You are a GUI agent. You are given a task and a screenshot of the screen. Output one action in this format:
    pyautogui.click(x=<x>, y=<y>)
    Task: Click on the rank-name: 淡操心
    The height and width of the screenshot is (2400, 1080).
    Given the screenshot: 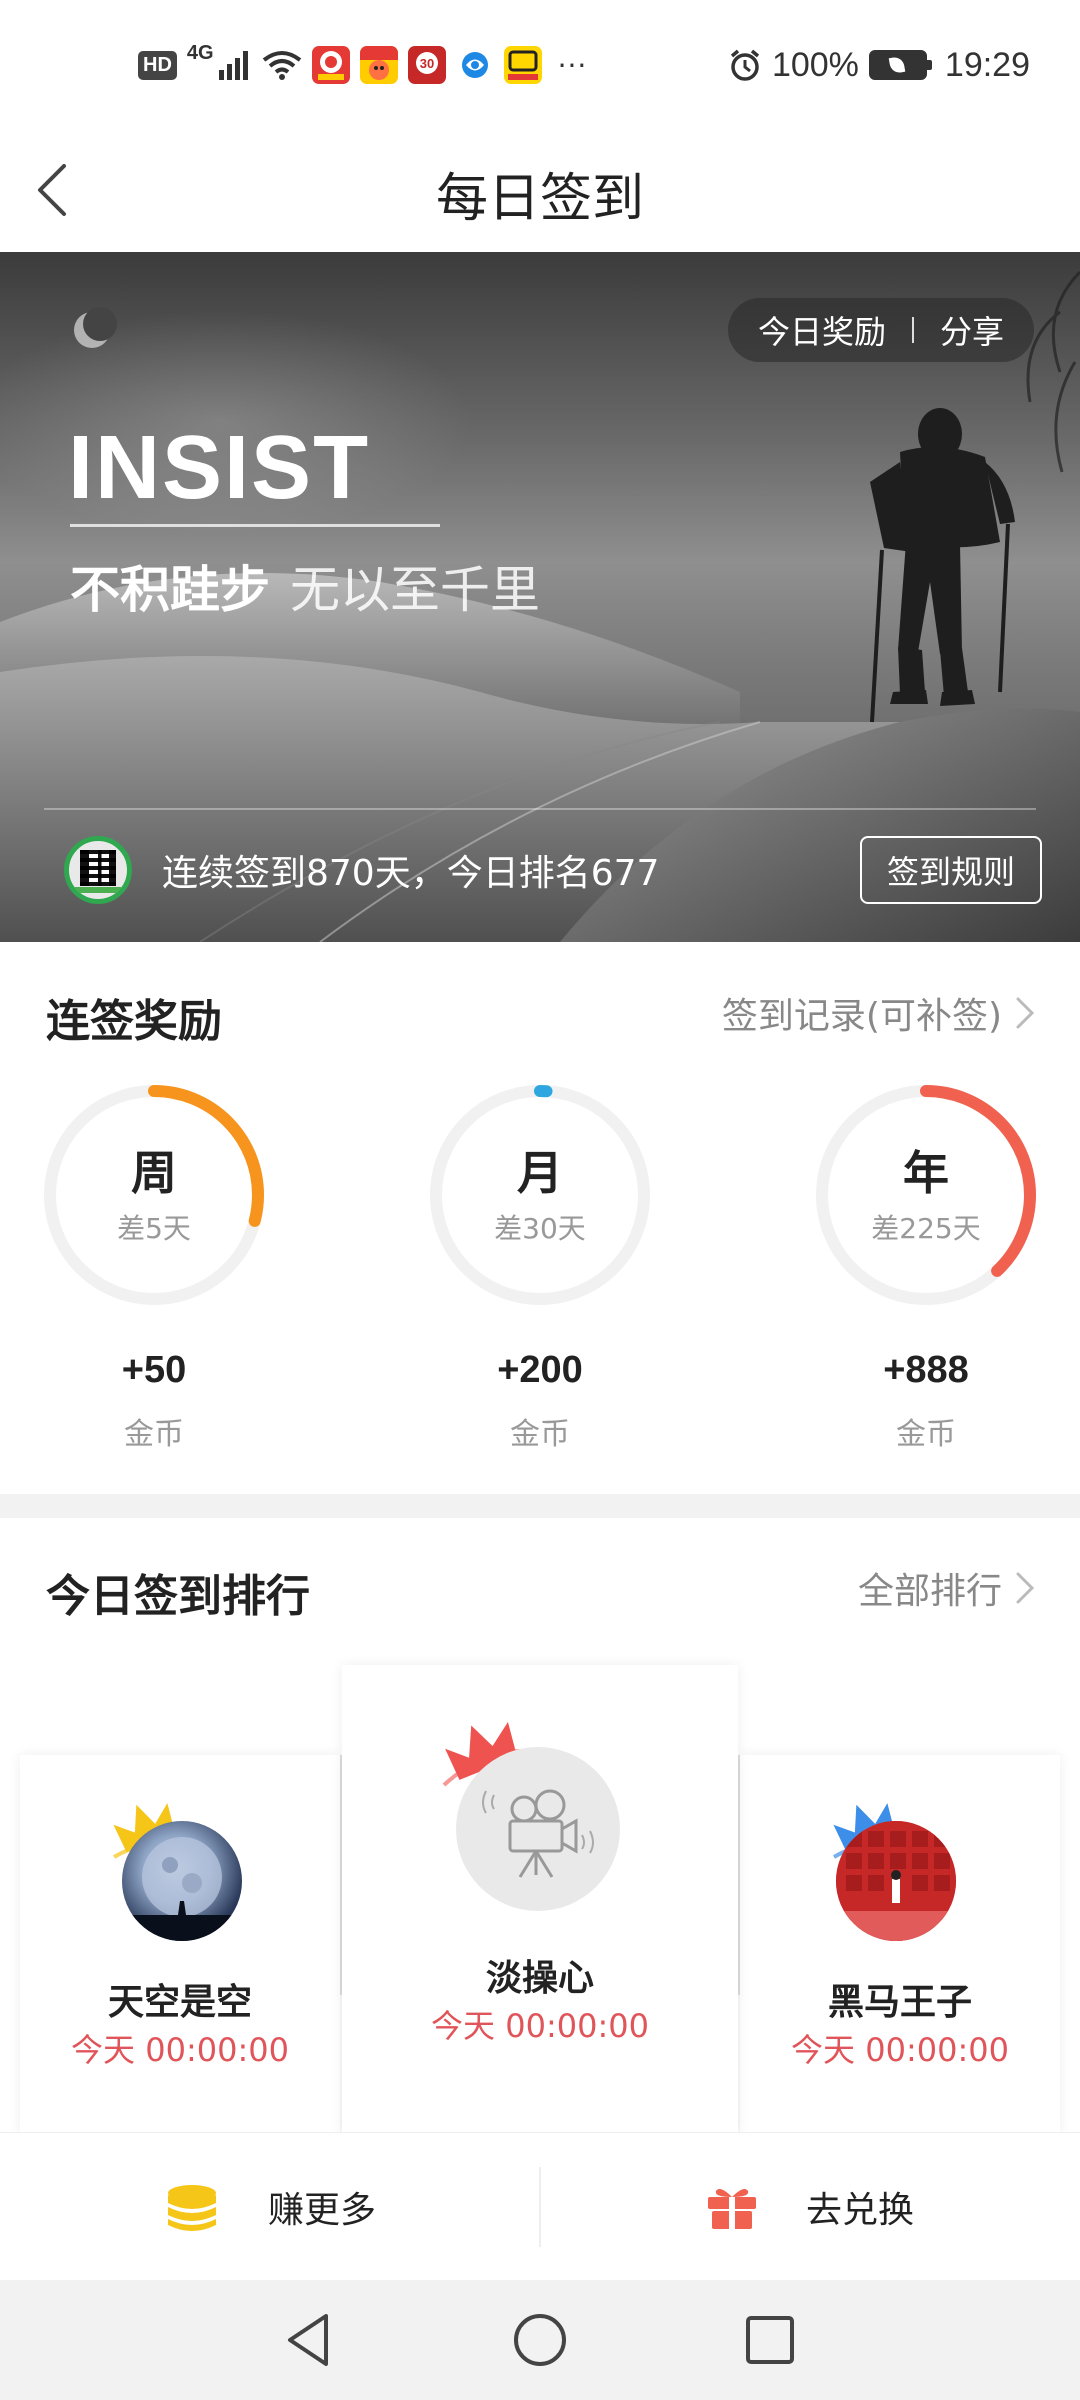 What is the action you would take?
    pyautogui.click(x=539, y=1978)
    